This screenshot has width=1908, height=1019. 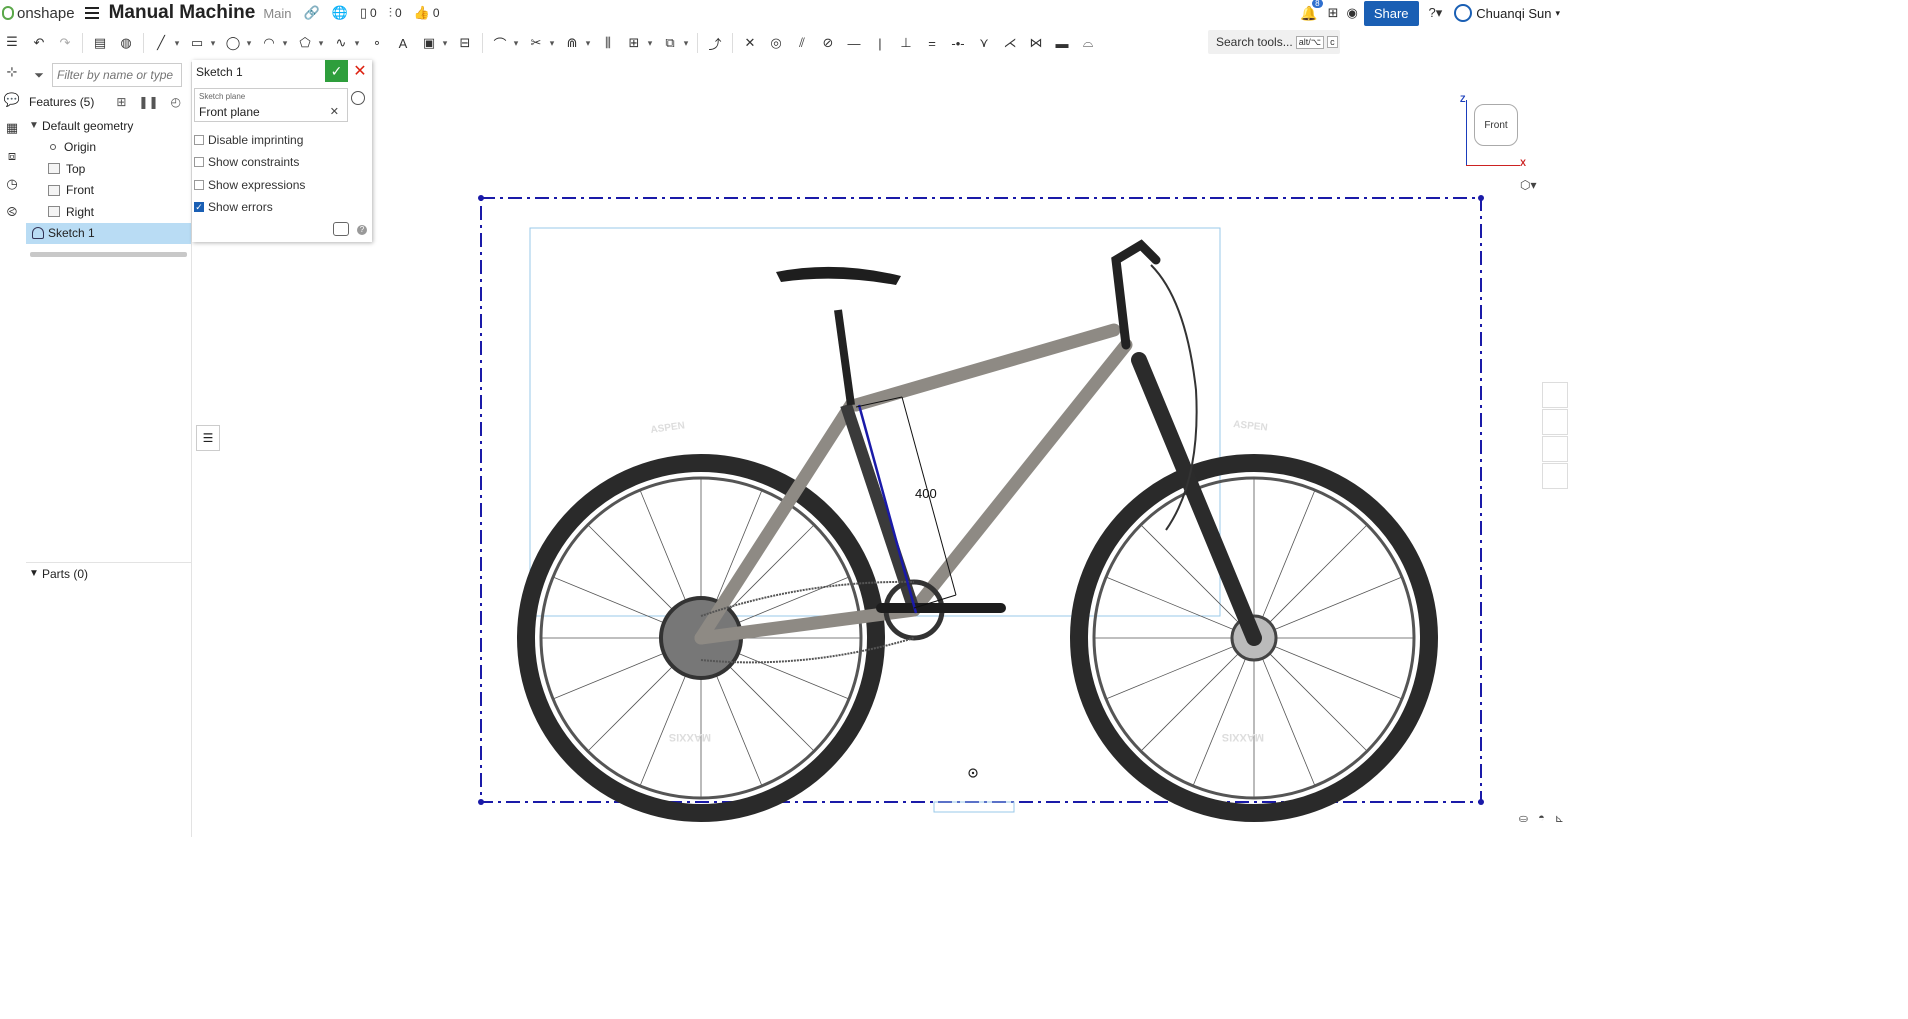 What do you see at coordinates (341, 229) in the screenshot?
I see `sketch-settings-icon` at bounding box center [341, 229].